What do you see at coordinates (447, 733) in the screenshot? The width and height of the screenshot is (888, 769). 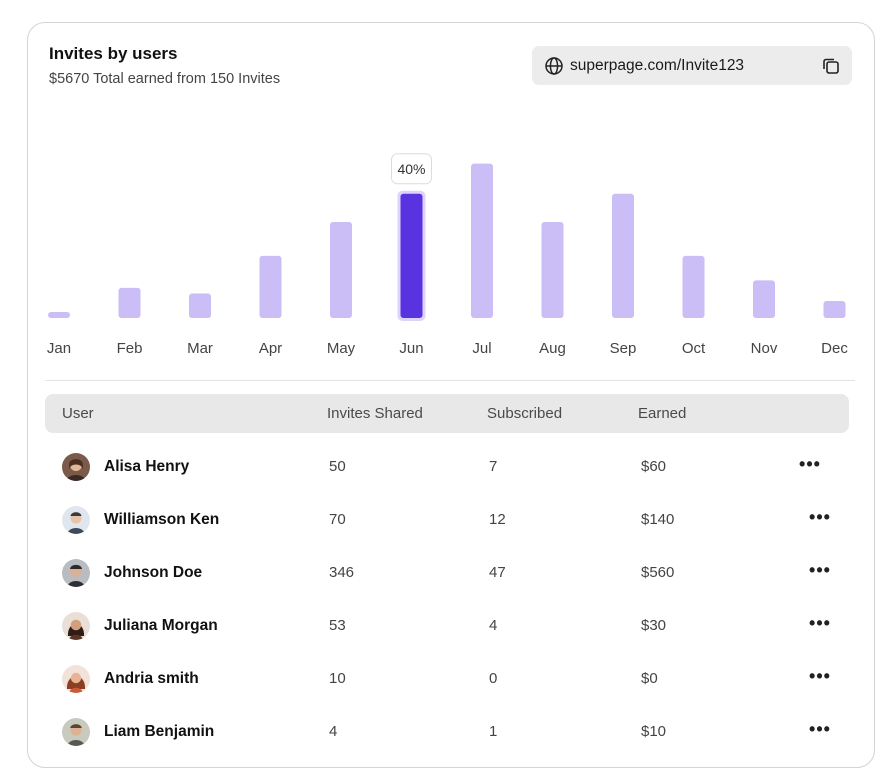 I see `table-row: Liam Benjamin 4 1 $10 •••` at bounding box center [447, 733].